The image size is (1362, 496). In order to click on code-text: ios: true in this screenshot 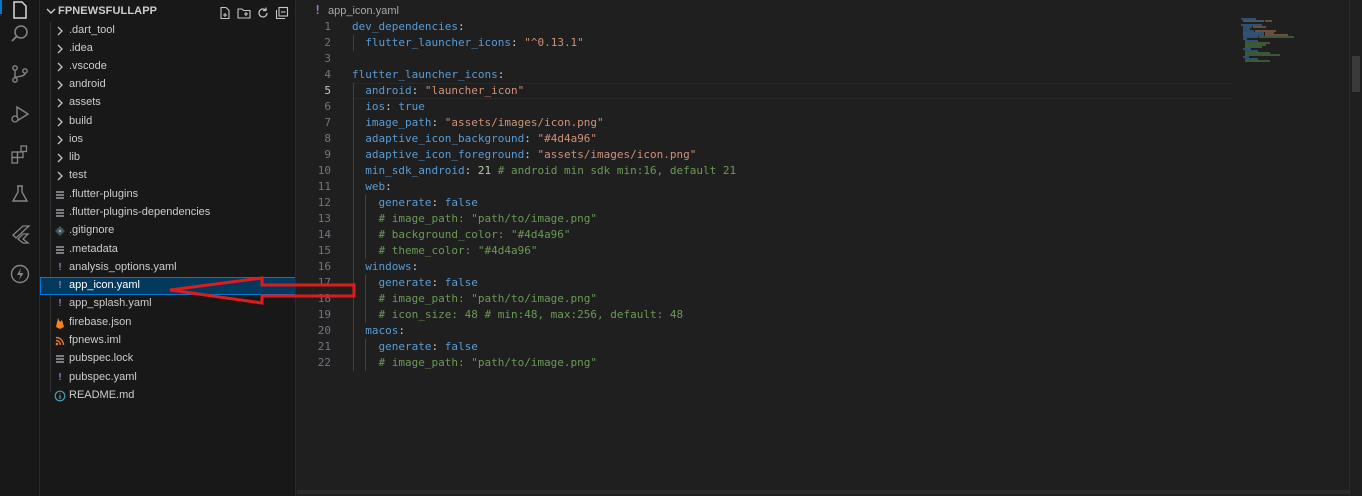, I will do `click(388, 107)`.